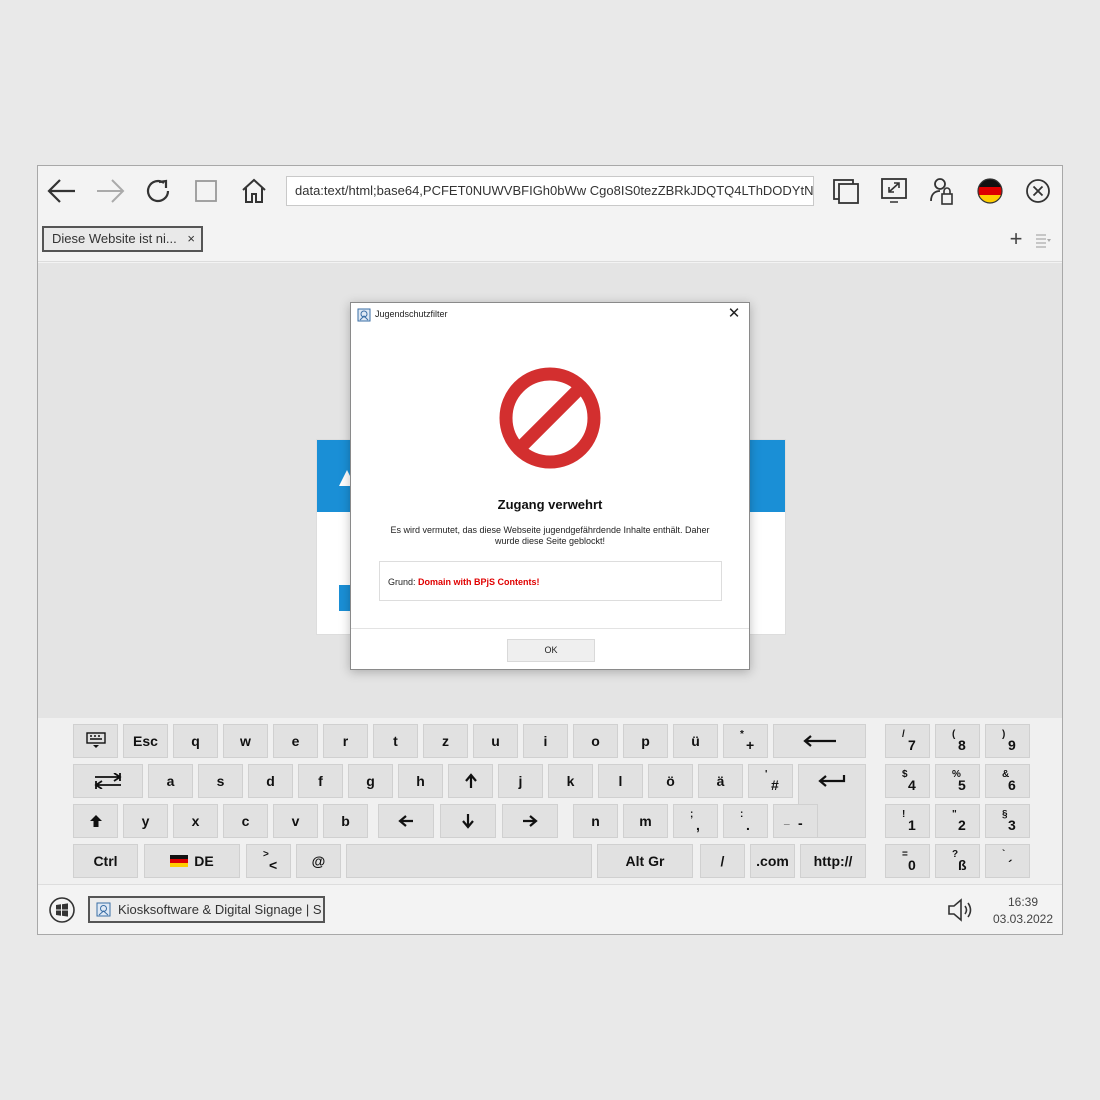 The width and height of the screenshot is (1100, 1100). I want to click on volume-icon, so click(961, 910).